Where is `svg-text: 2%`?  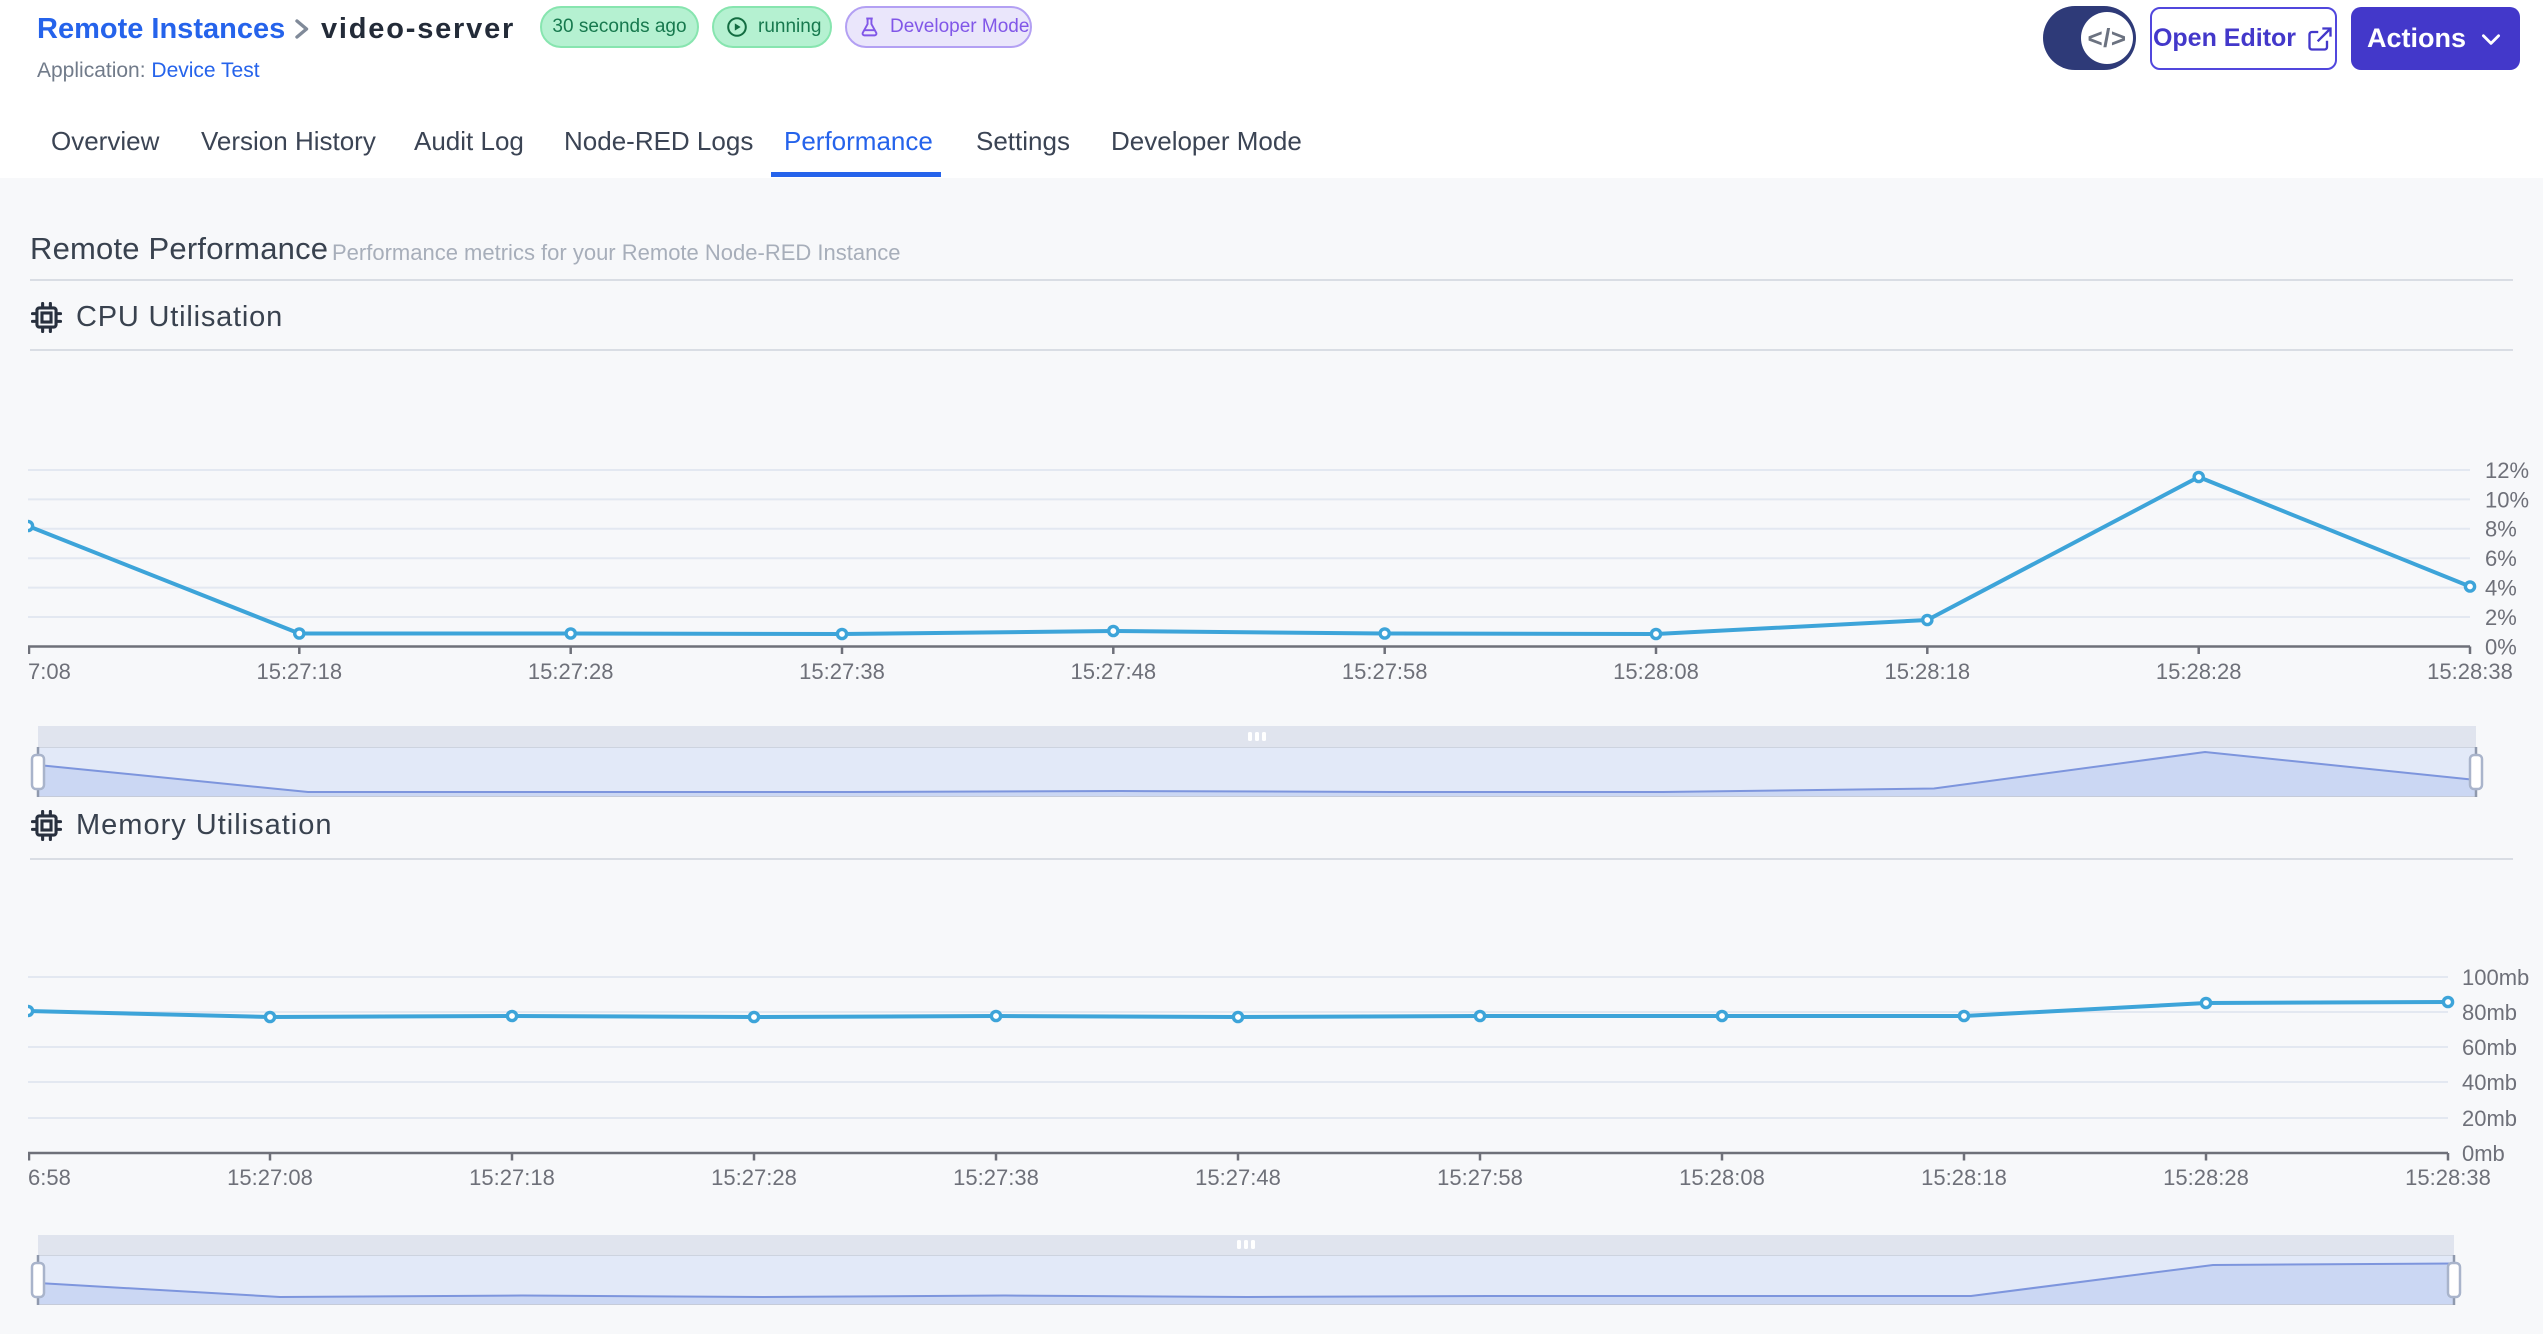 svg-text: 2% is located at coordinates (2501, 617).